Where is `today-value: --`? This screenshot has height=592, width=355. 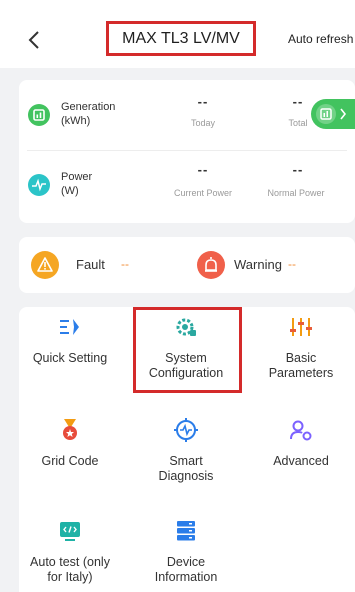
today-value: -- is located at coordinates (203, 101).